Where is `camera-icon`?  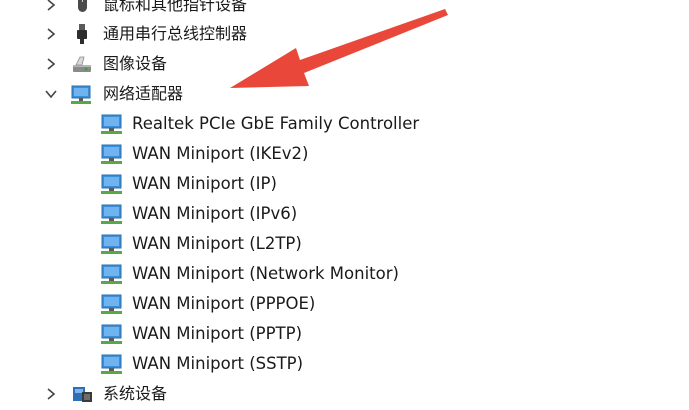
camera-icon is located at coordinates (82, 64).